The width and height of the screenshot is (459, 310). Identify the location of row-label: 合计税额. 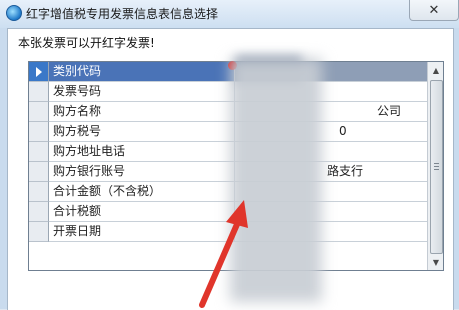
(142, 211).